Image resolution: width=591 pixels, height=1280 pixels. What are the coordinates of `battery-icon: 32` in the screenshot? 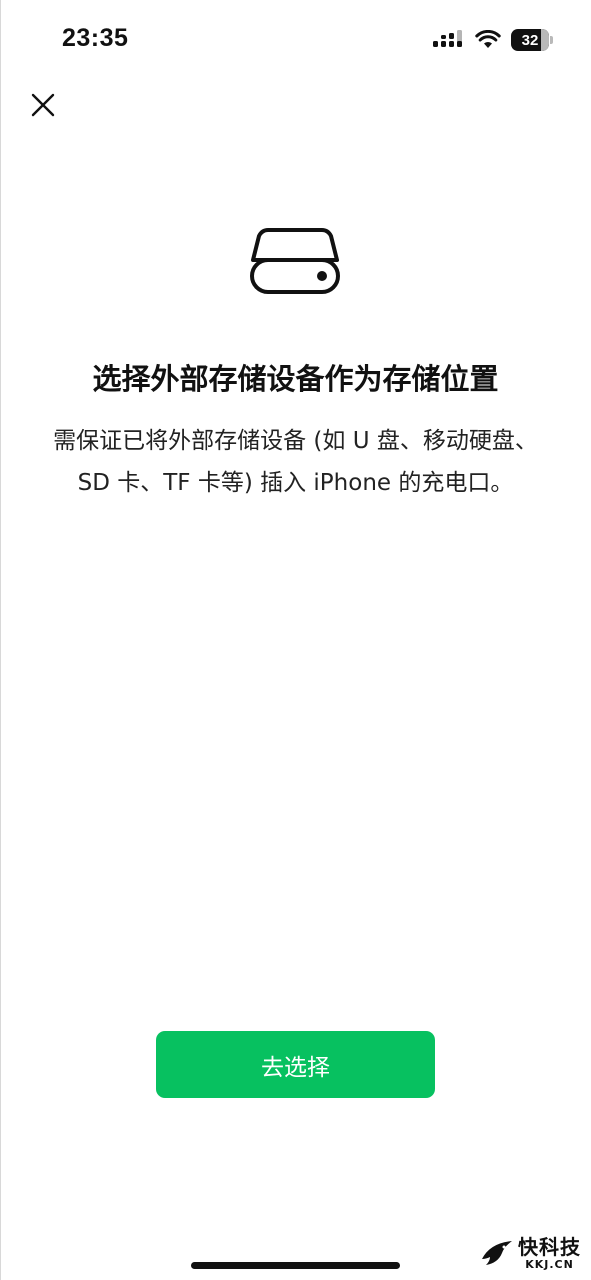 It's located at (532, 40).